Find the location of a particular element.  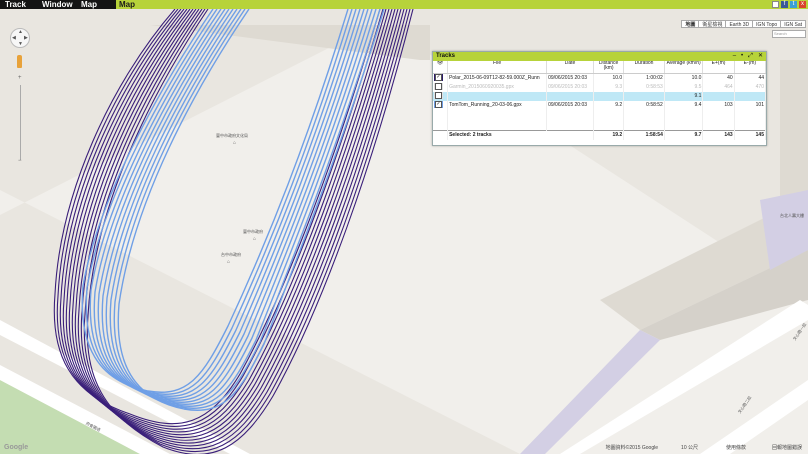

cell-average: 9.4 is located at coordinates (684, 105).